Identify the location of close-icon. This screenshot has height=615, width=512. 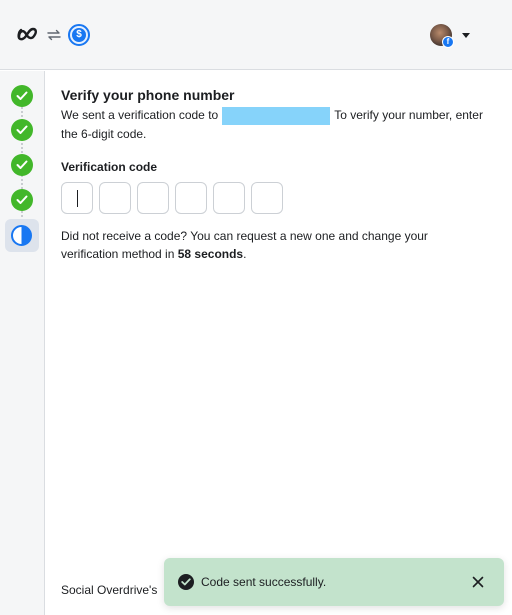
(478, 582).